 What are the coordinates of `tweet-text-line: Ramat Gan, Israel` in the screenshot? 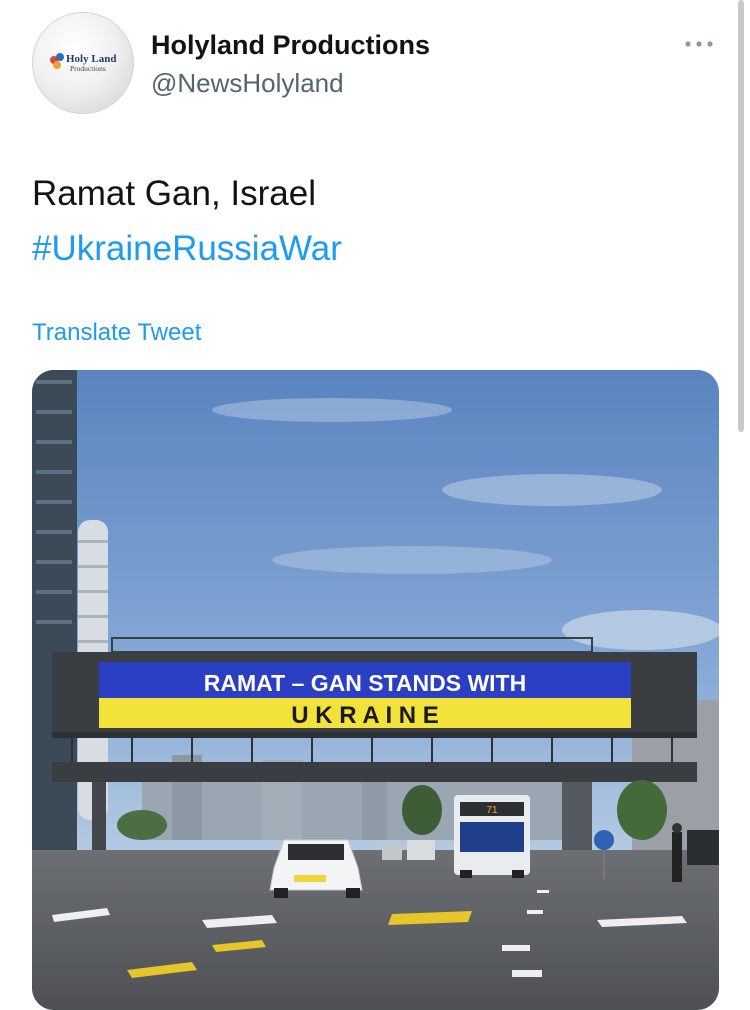 It's located at (174, 193).